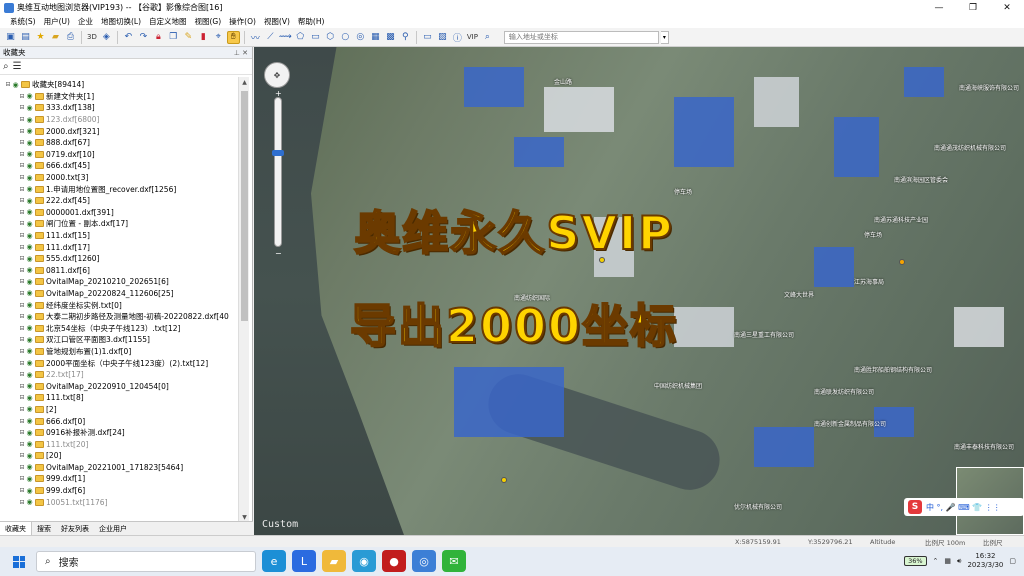 This screenshot has width=1024, height=576. Describe the element at coordinates (17, 66) in the screenshot. I see `filter-icon: ☰` at that location.